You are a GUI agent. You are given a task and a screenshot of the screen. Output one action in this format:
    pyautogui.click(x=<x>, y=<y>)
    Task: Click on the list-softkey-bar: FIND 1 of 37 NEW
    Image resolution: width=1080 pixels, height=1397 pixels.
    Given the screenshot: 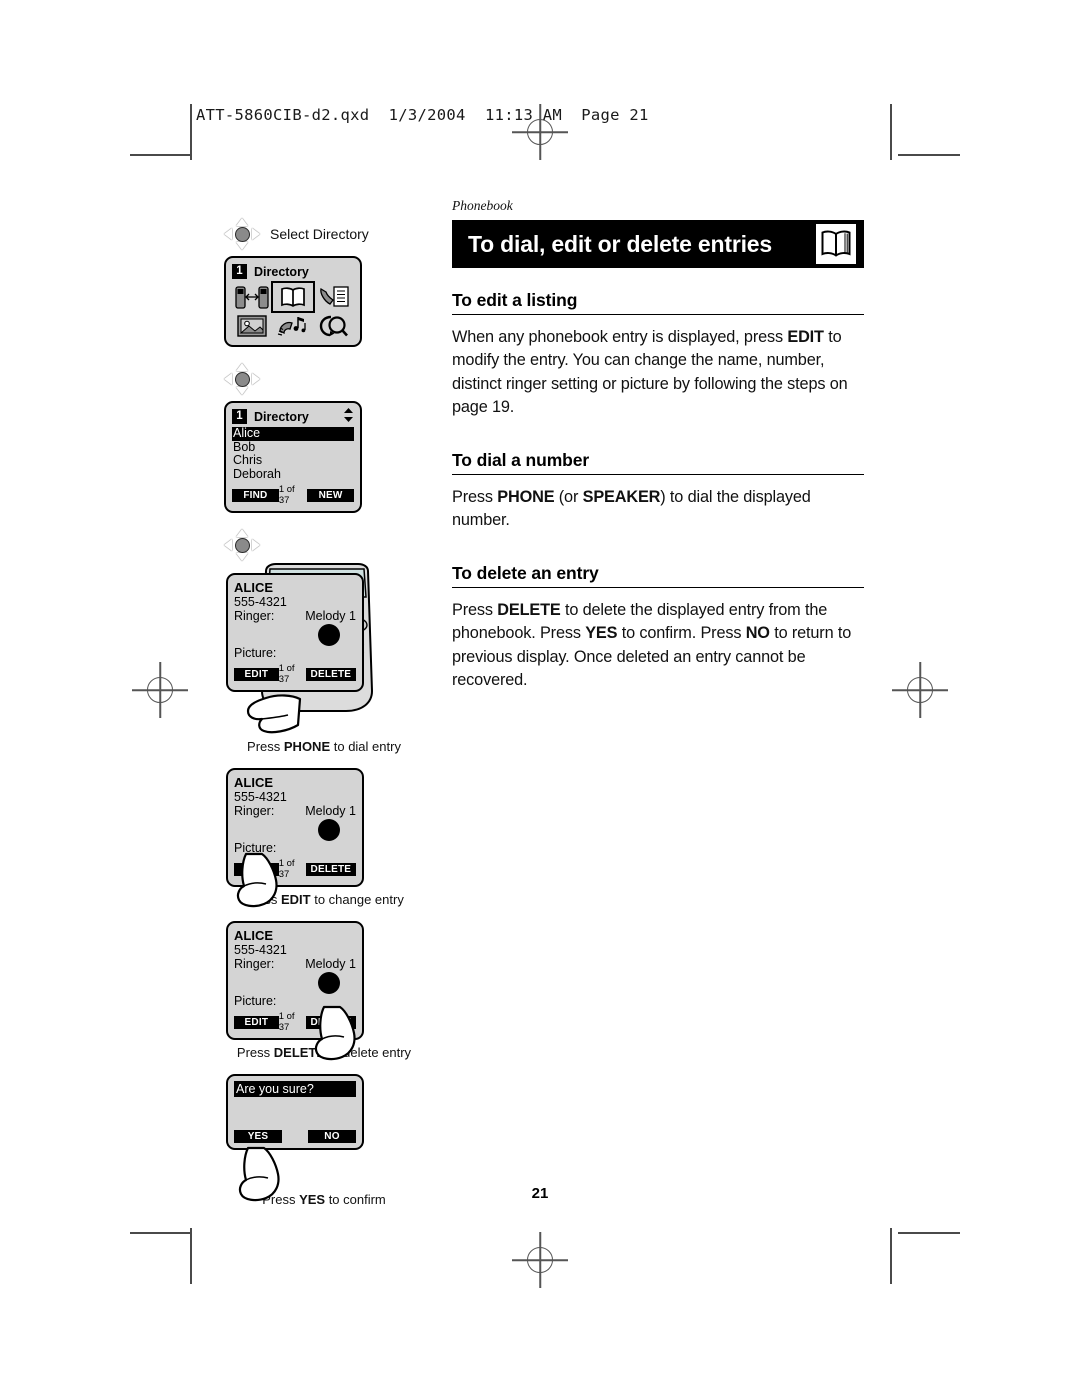 What is the action you would take?
    pyautogui.click(x=293, y=495)
    